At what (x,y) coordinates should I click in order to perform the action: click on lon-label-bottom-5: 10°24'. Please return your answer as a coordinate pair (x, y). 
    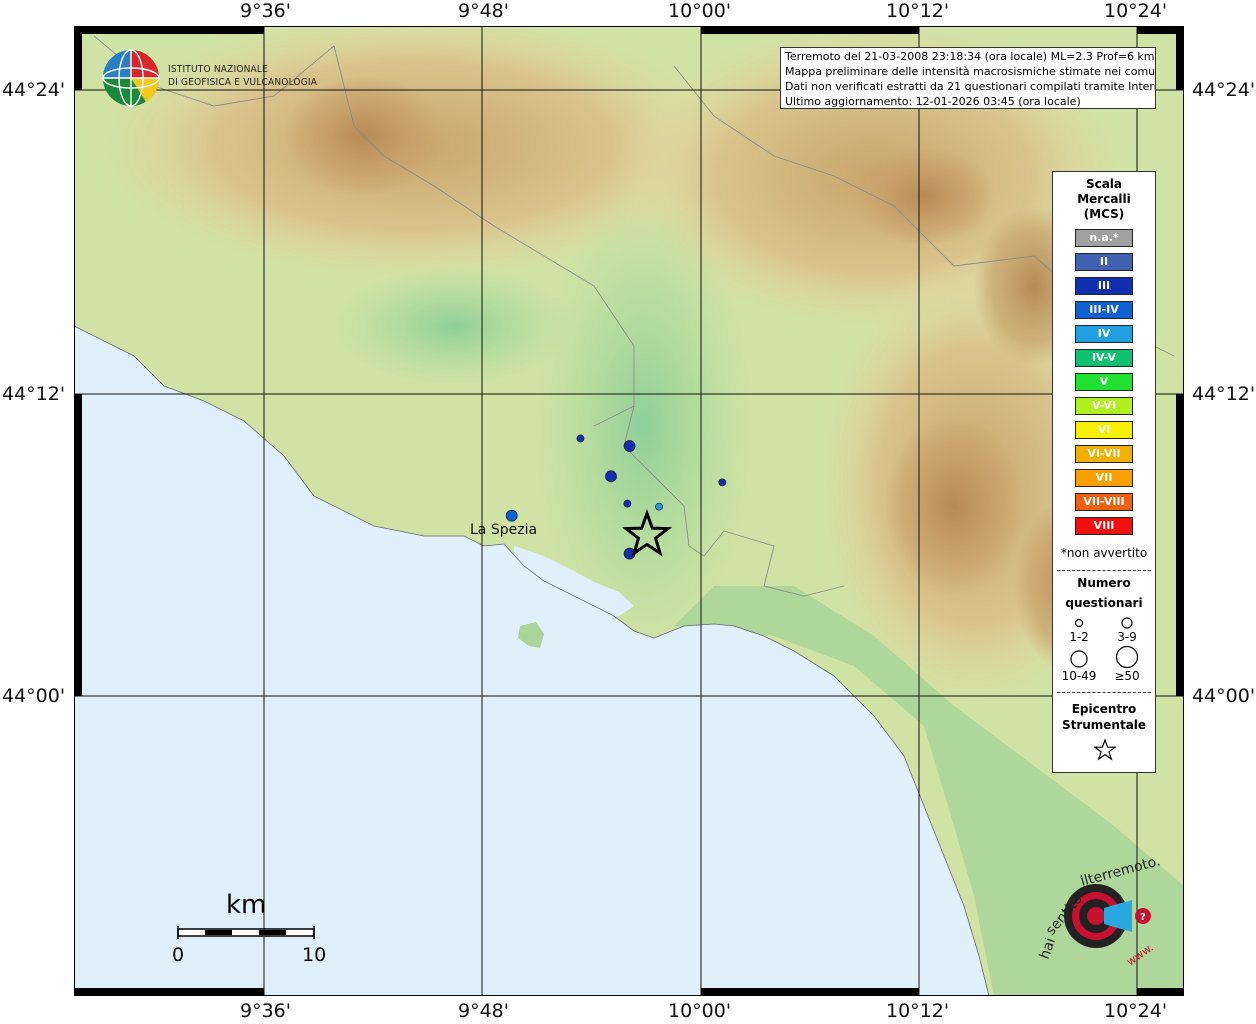
    Looking at the image, I should click on (1136, 1011).